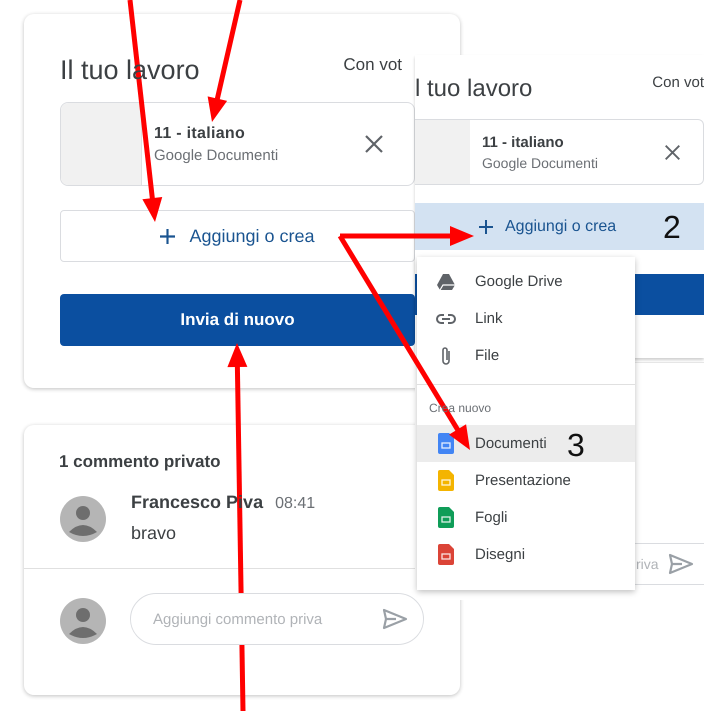 The image size is (704, 711). I want to click on comments-heading: 1 commento privato, so click(140, 462).